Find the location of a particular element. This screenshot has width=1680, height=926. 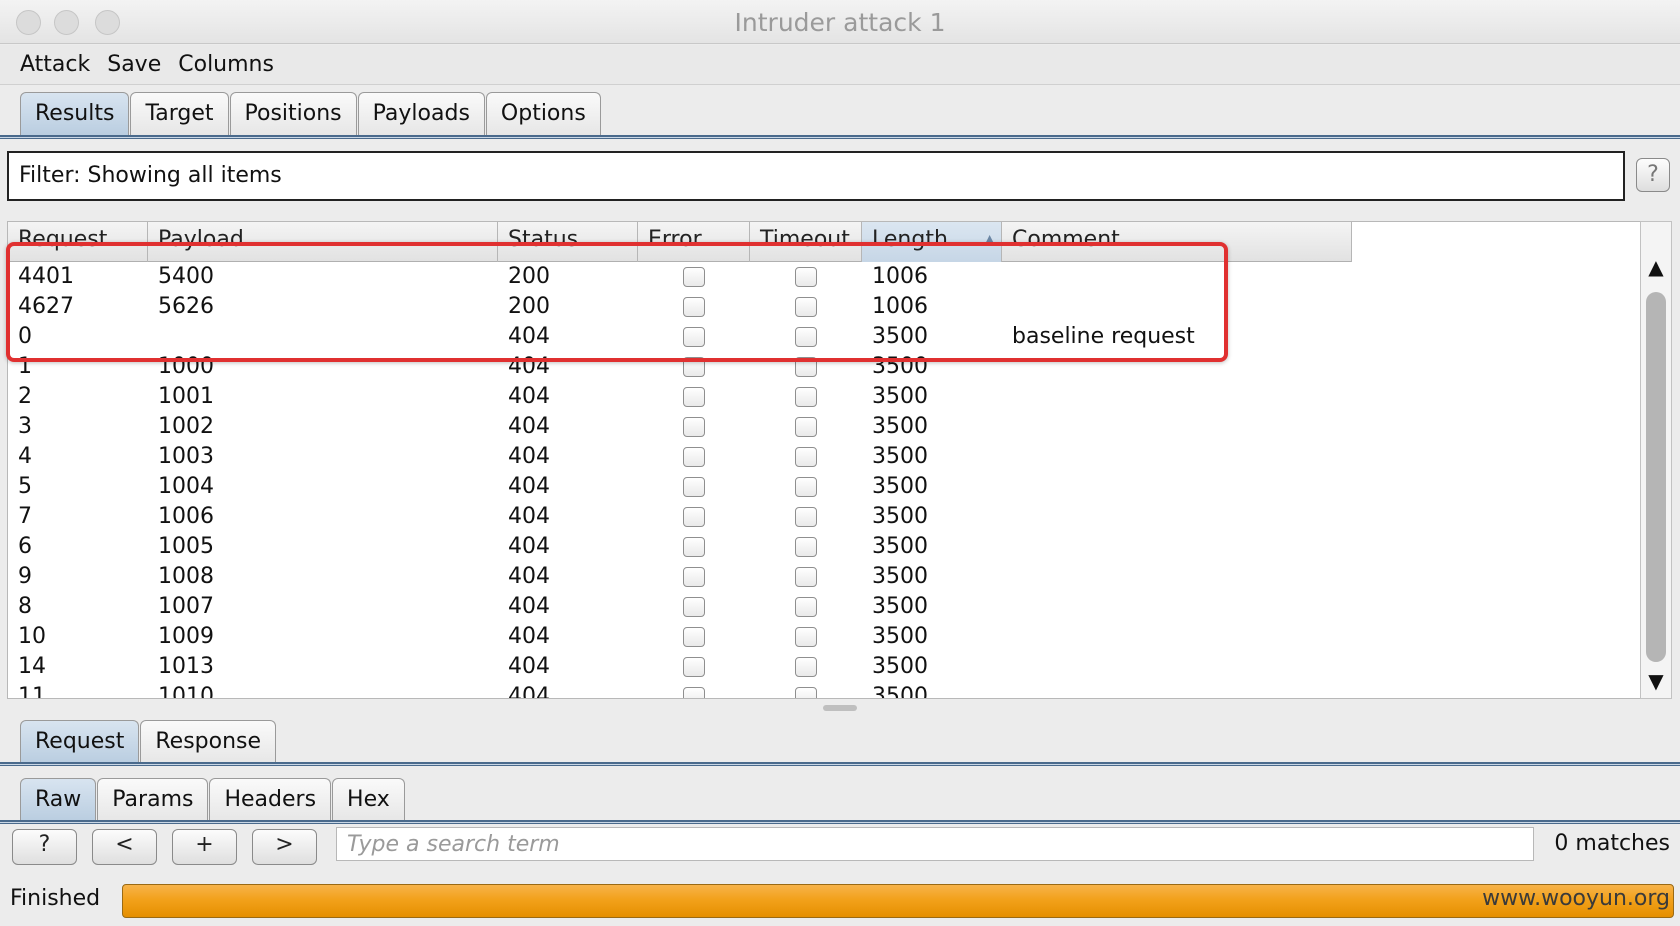

progress-bar is located at coordinates (898, 901).